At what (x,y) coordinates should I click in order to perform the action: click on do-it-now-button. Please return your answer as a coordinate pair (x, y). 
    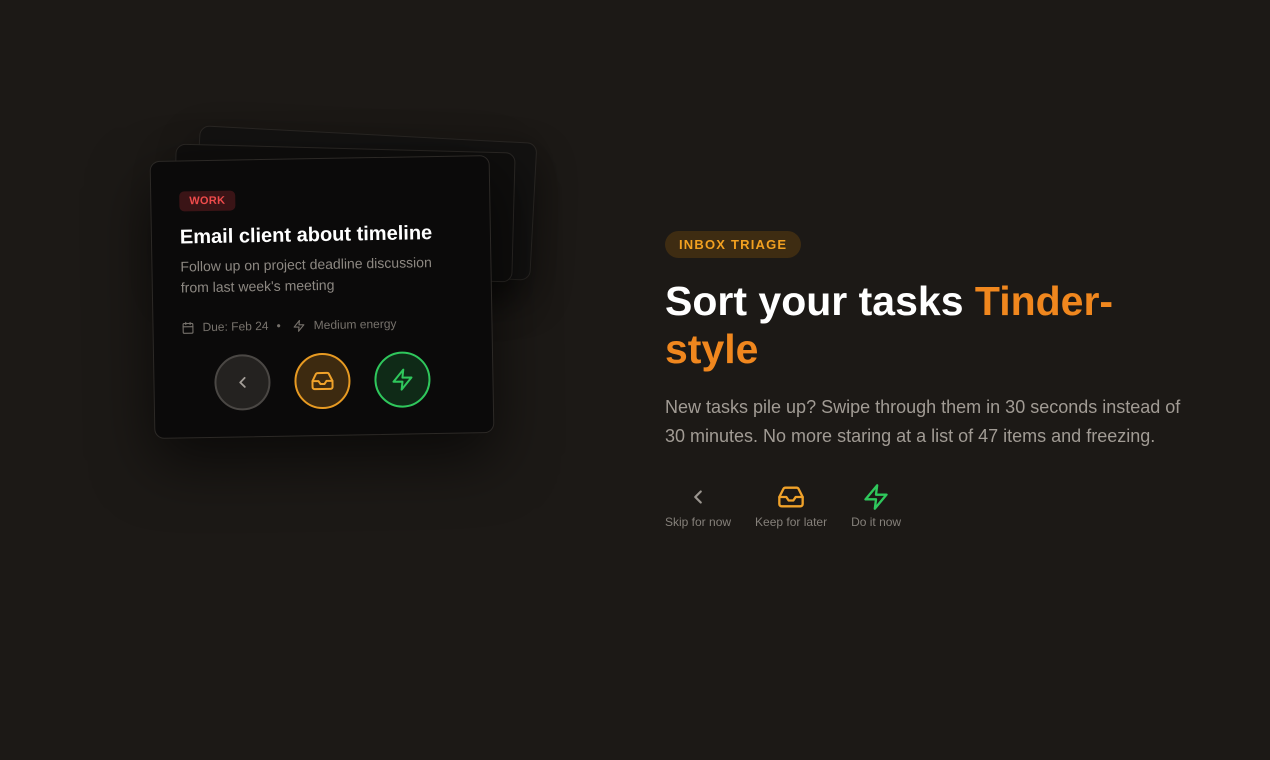
    Looking at the image, I should click on (402, 380).